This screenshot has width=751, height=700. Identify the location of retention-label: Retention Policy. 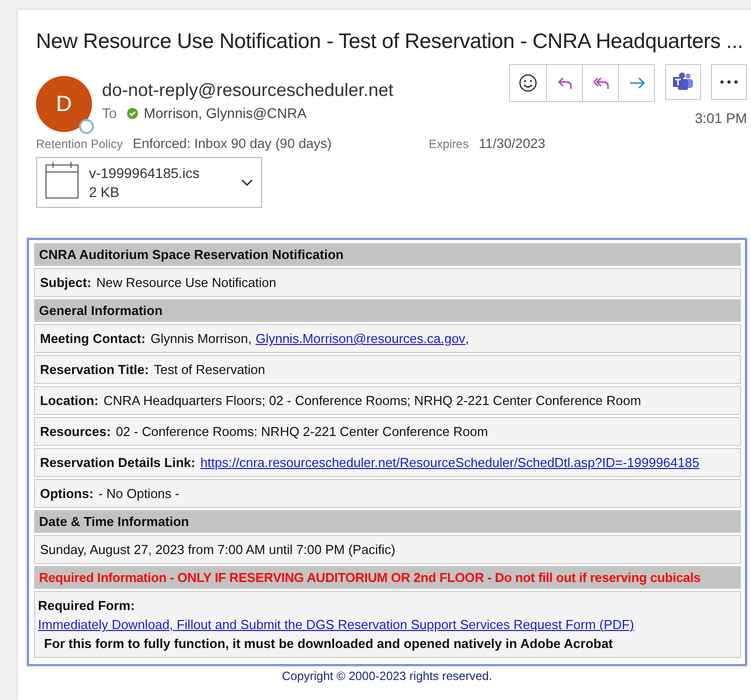
(79, 144).